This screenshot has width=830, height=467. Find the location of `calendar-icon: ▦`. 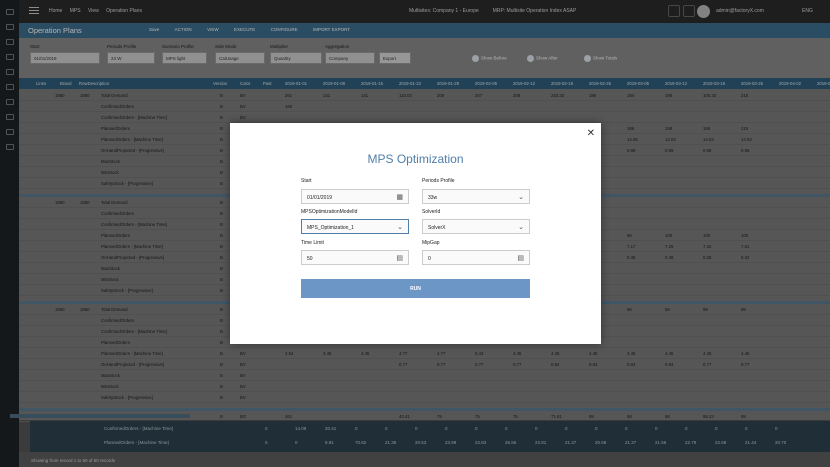

calendar-icon: ▦ is located at coordinates (399, 197).